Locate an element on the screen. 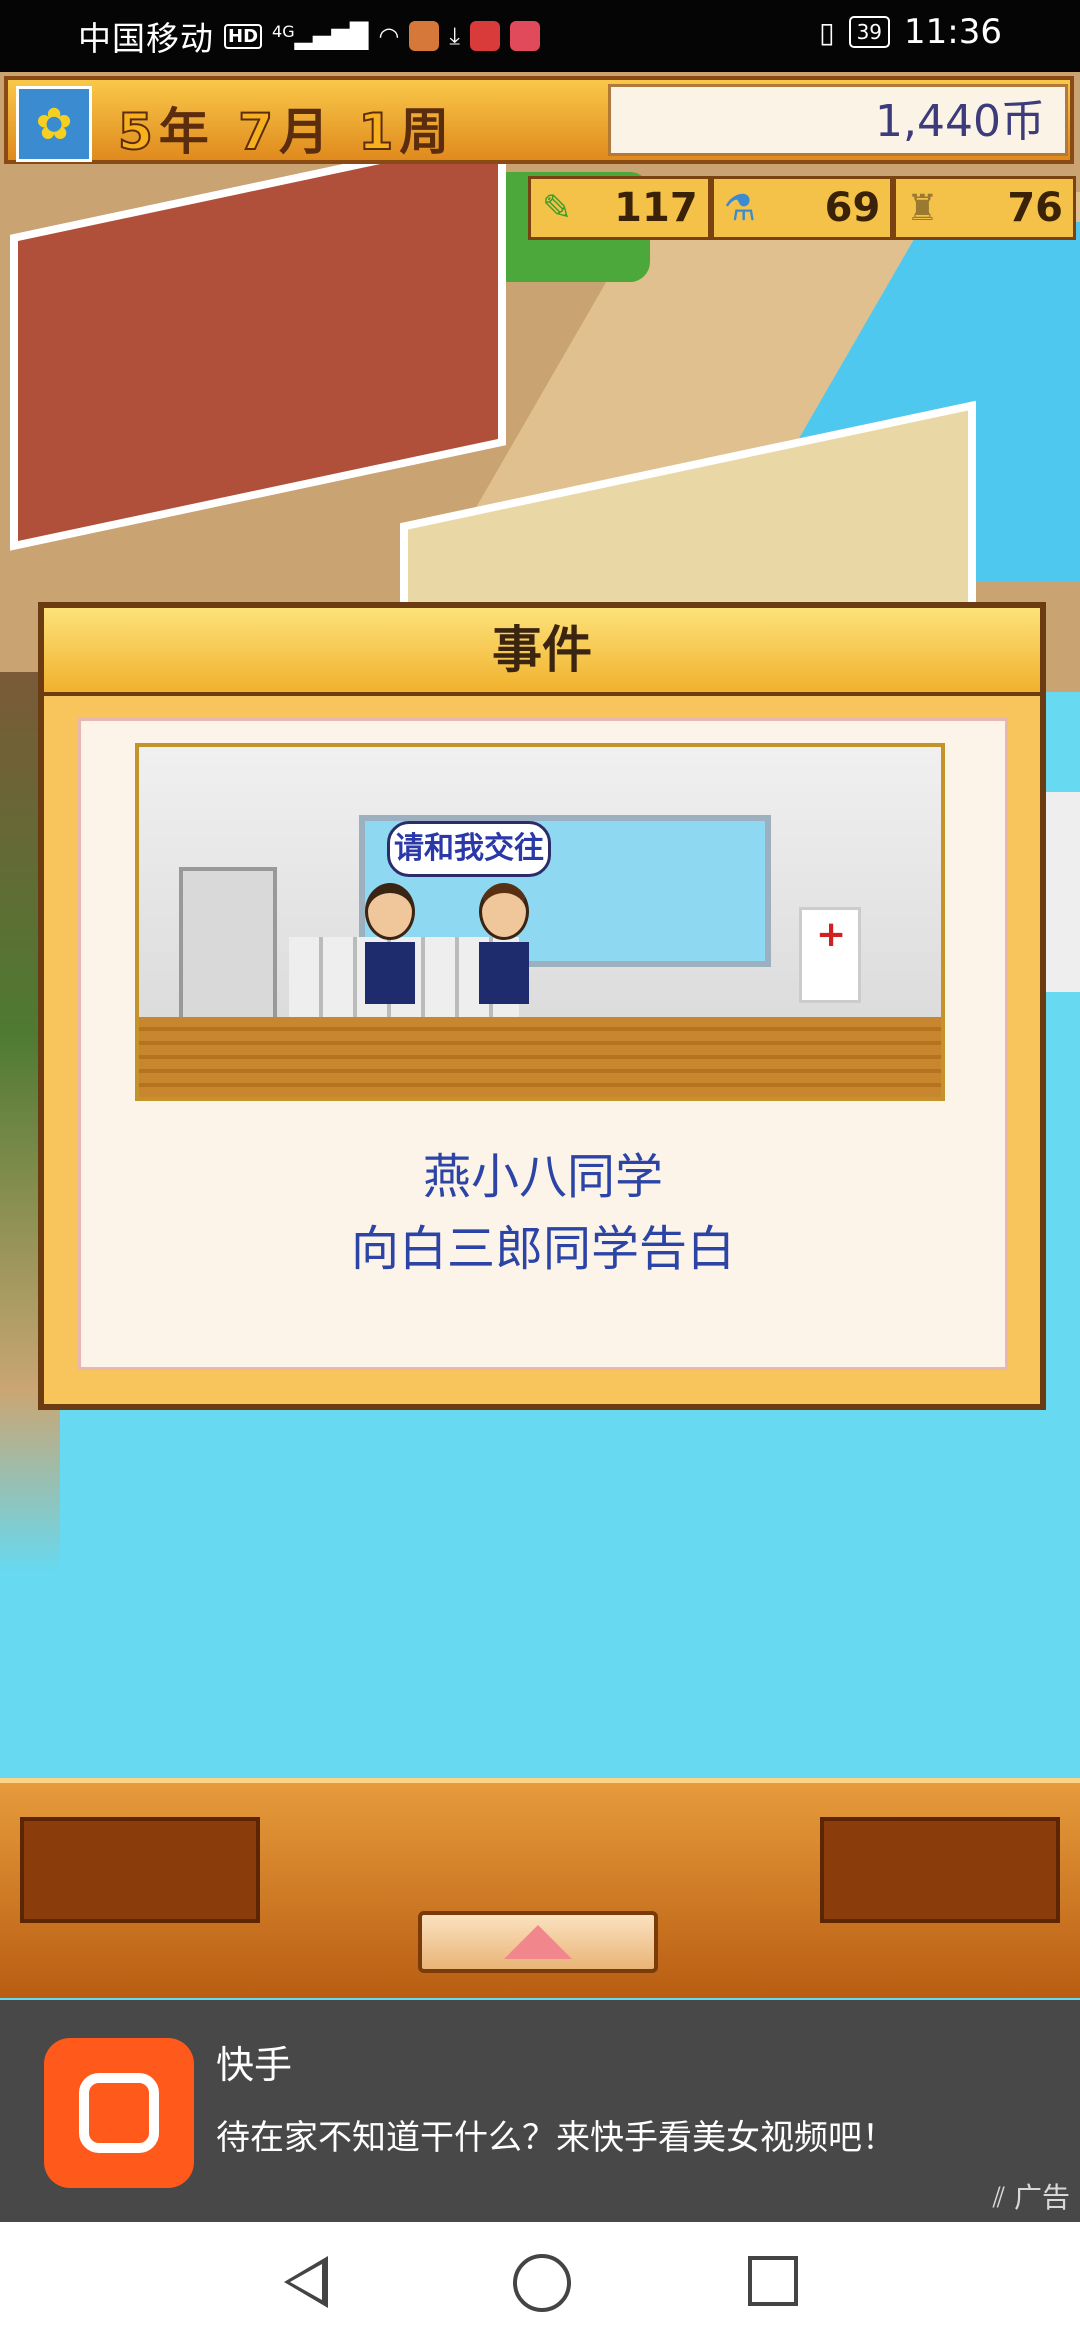  stat-sports-value: 76 is located at coordinates (1035, 208).